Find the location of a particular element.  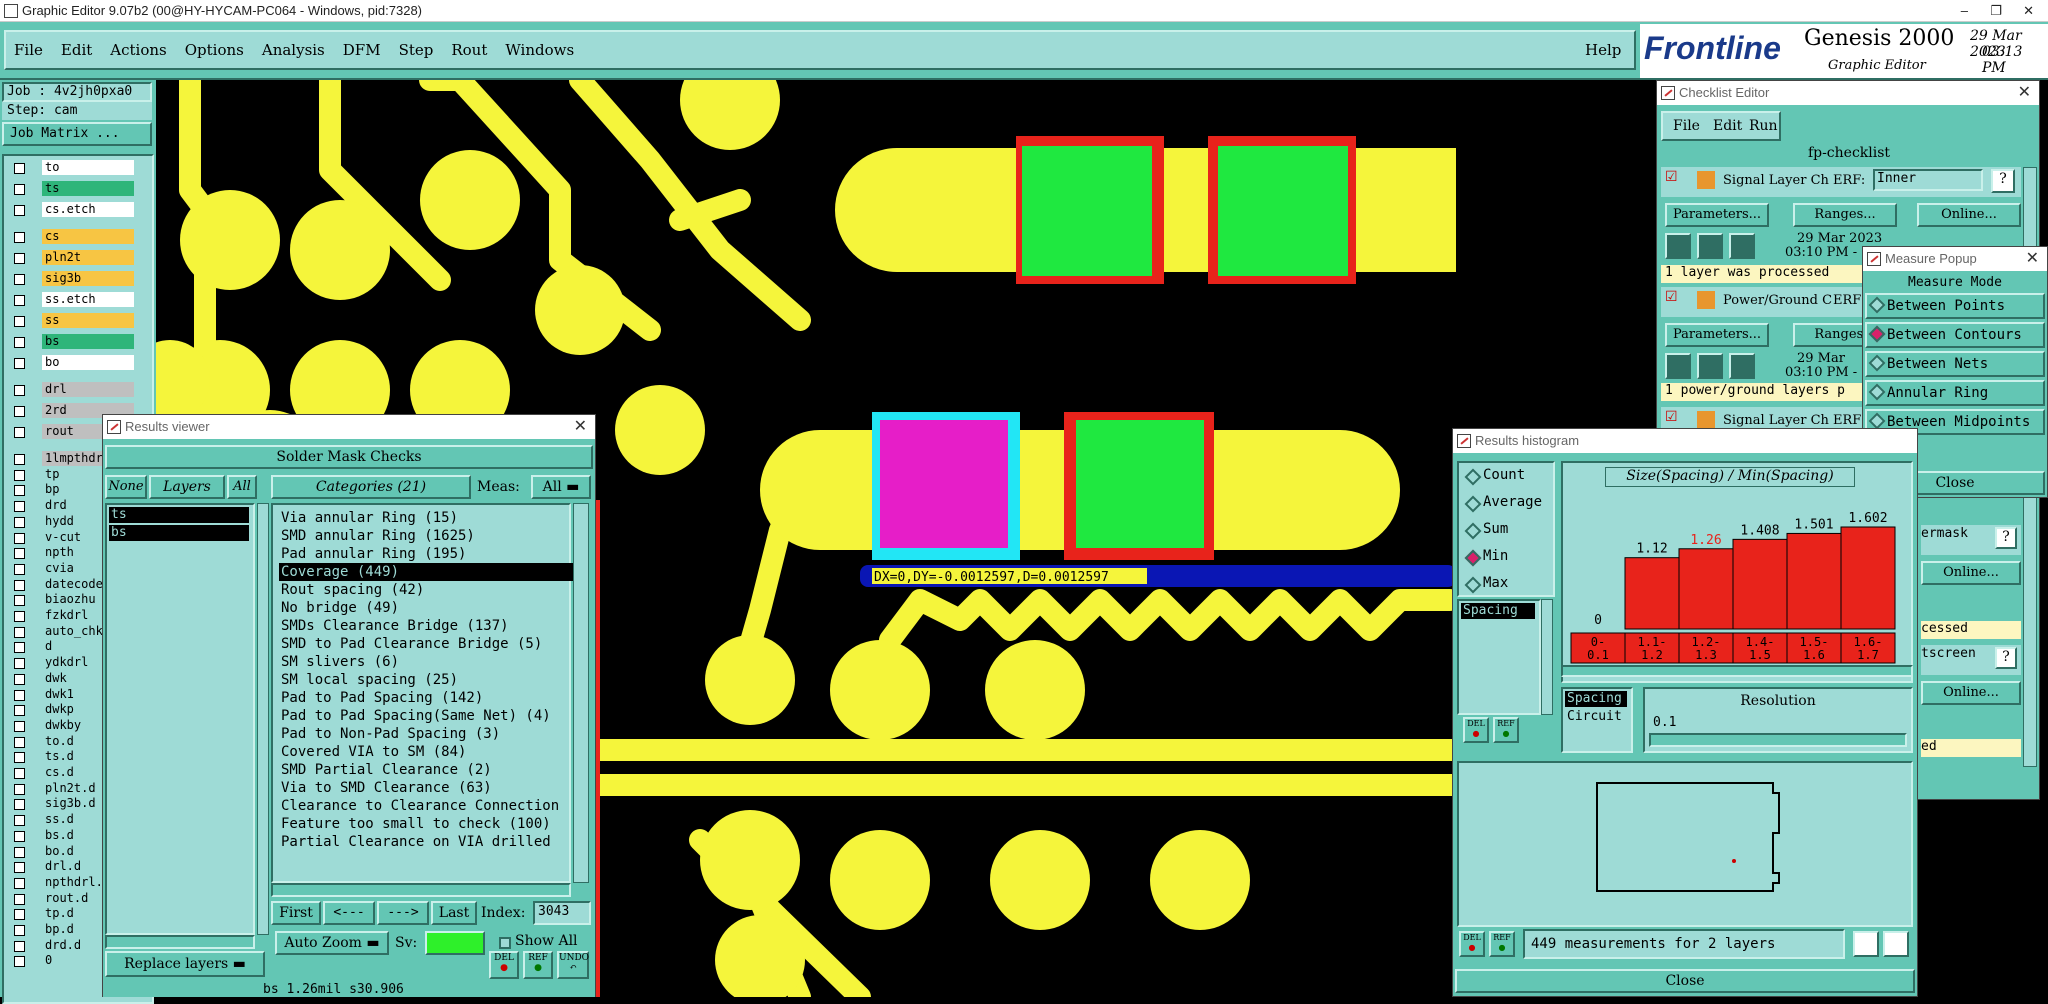

histogram-mode-option: Max is located at coordinates (1485, 585).